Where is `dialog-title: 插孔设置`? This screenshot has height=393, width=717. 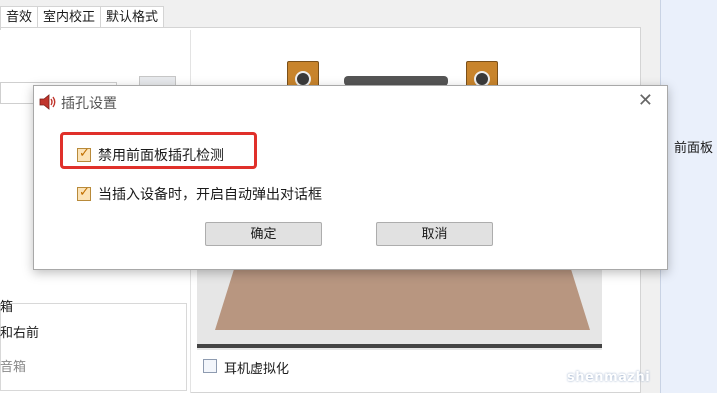 dialog-title: 插孔设置 is located at coordinates (89, 104).